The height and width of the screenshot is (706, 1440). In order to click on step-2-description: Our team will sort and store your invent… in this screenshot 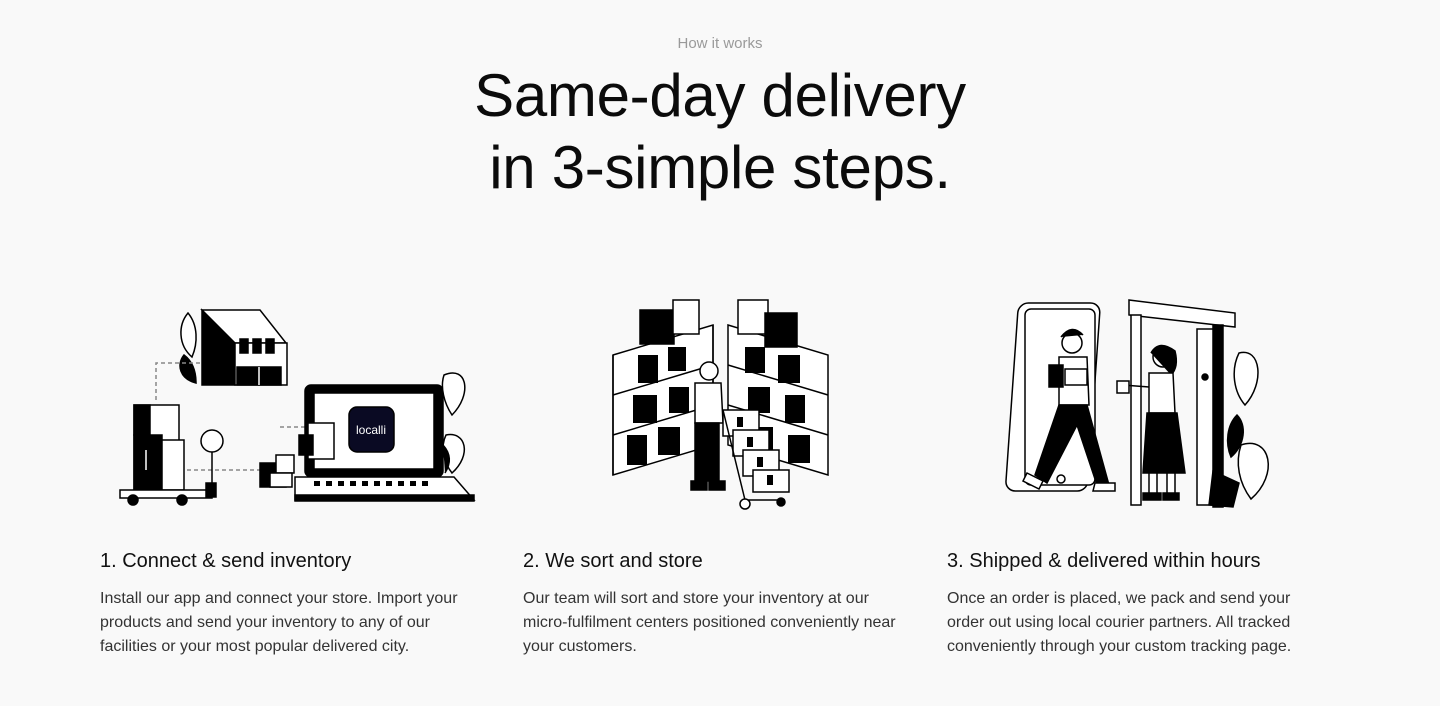, I will do `click(709, 622)`.